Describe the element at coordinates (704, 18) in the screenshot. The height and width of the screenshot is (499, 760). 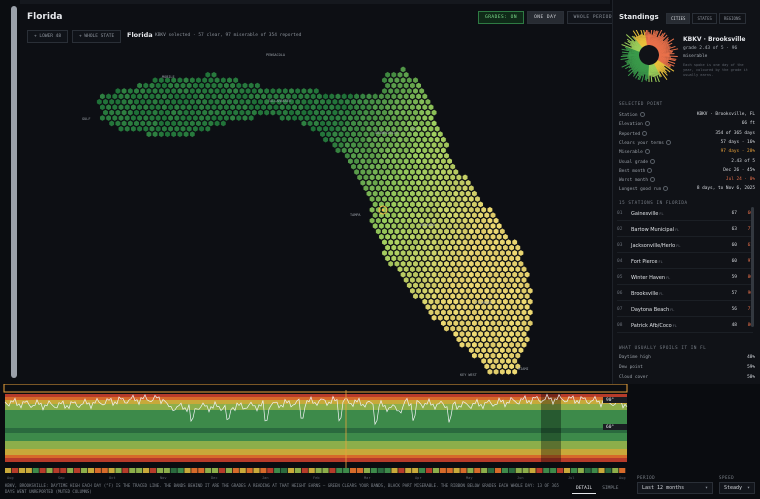
I see `tab-states: STATES` at that location.